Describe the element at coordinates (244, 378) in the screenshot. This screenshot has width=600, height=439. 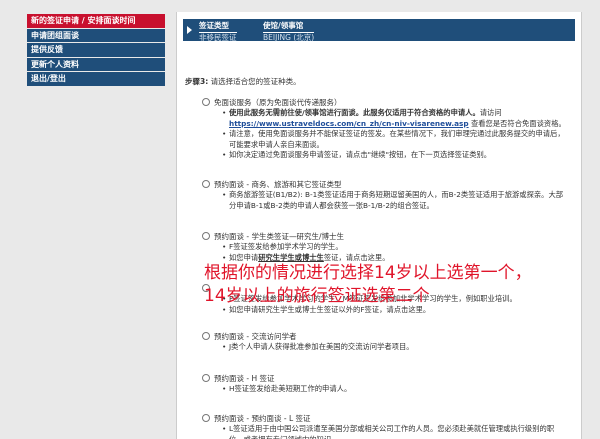
I see `option-title: 预约面谈 - H 签证` at that location.